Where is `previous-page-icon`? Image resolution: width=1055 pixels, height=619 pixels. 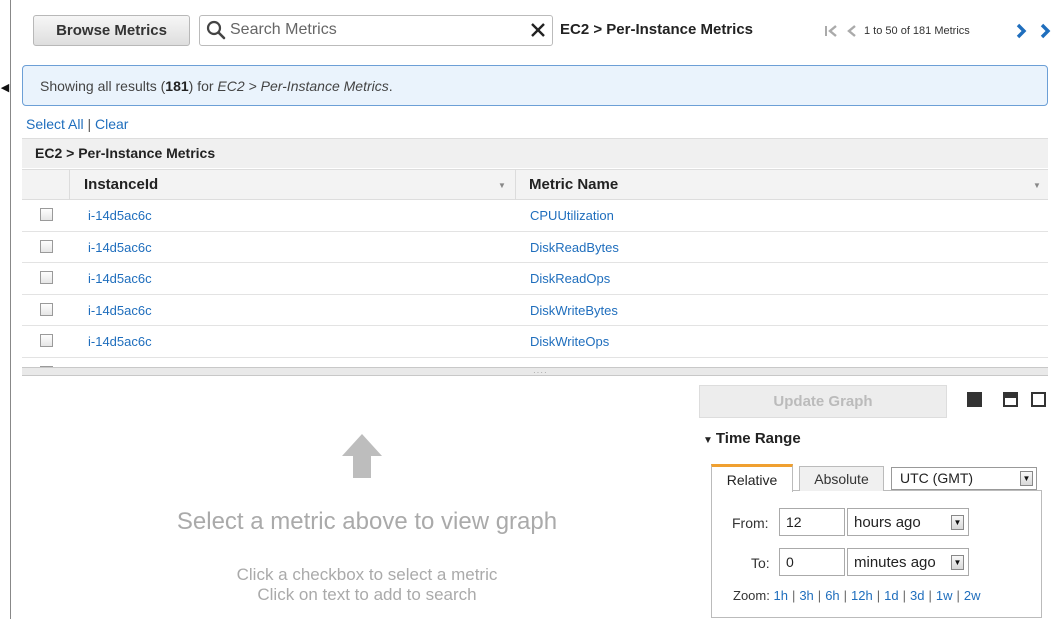
previous-page-icon is located at coordinates (852, 31).